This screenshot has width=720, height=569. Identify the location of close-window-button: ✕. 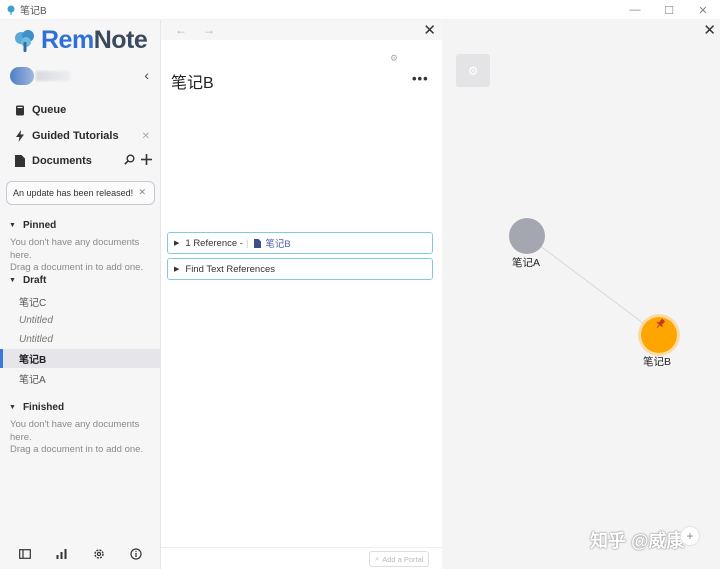
(703, 10).